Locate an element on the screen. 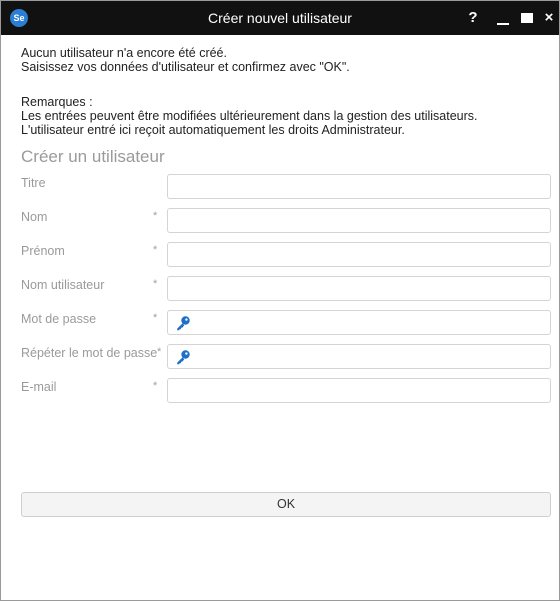 This screenshot has height=601, width=560. repeat-password-label: Répéter le mot de passe is located at coordinates (89, 353).